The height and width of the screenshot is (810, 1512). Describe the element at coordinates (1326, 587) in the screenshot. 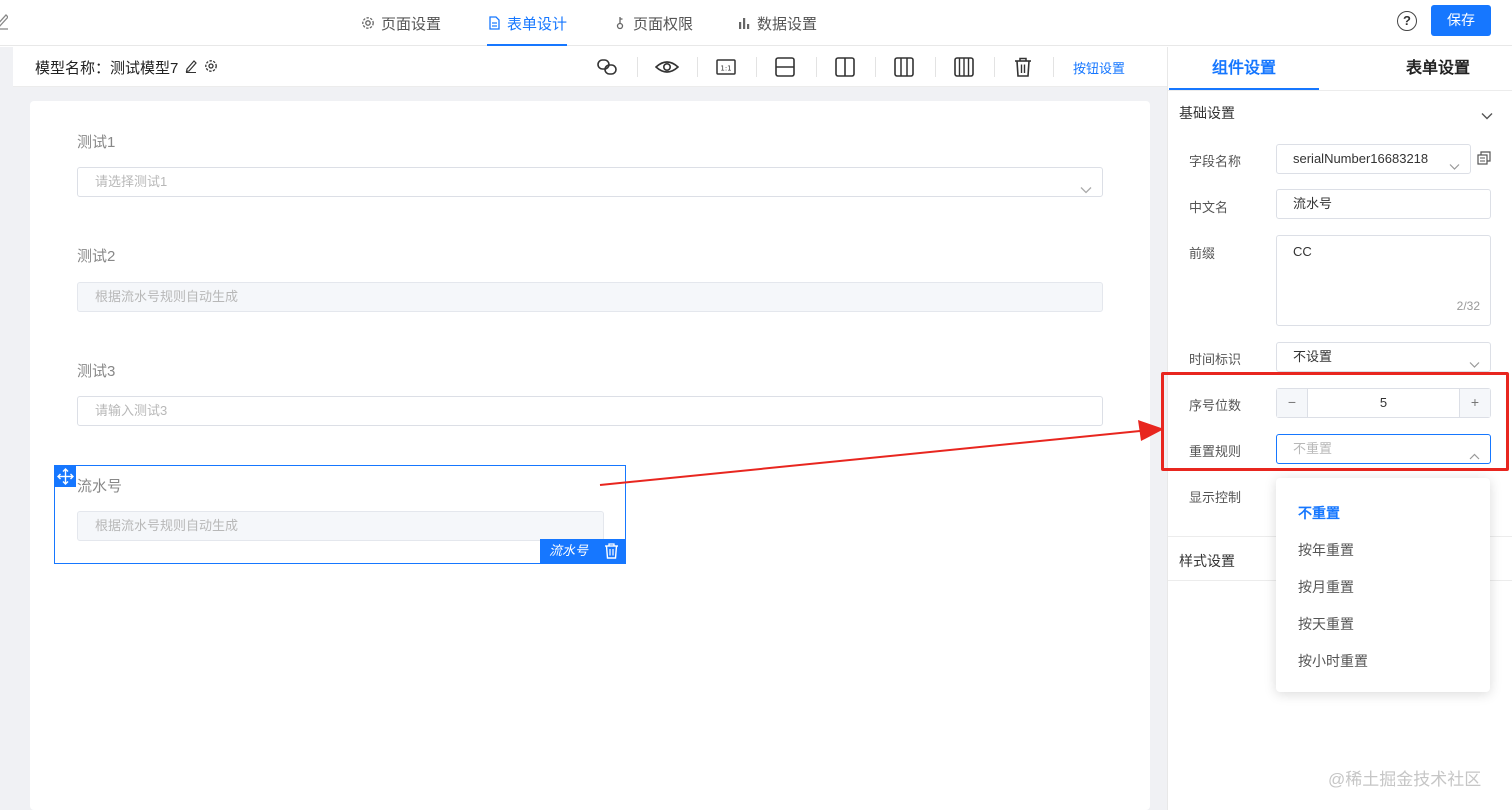

I see `dropdown-option: 按月重置` at that location.